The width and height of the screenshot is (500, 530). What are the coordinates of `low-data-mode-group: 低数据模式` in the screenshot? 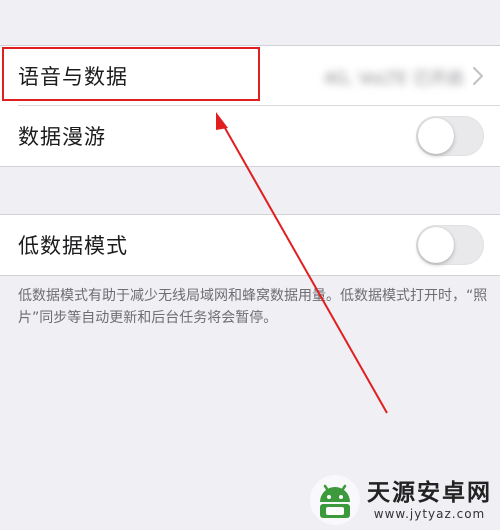 It's located at (250, 245).